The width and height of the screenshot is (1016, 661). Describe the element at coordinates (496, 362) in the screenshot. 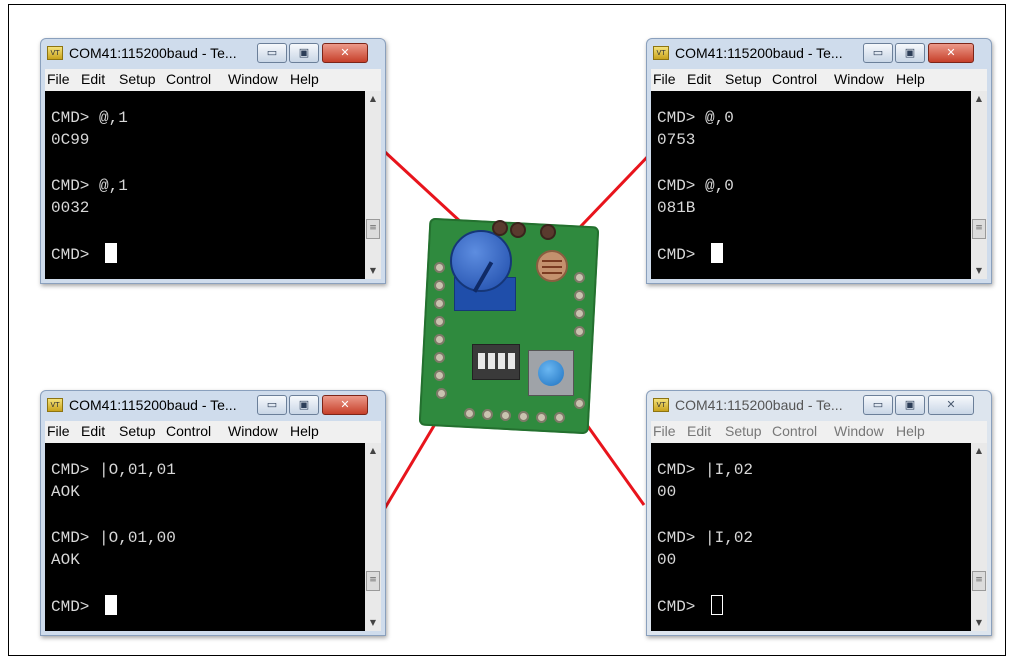

I see `dip-switch` at that location.